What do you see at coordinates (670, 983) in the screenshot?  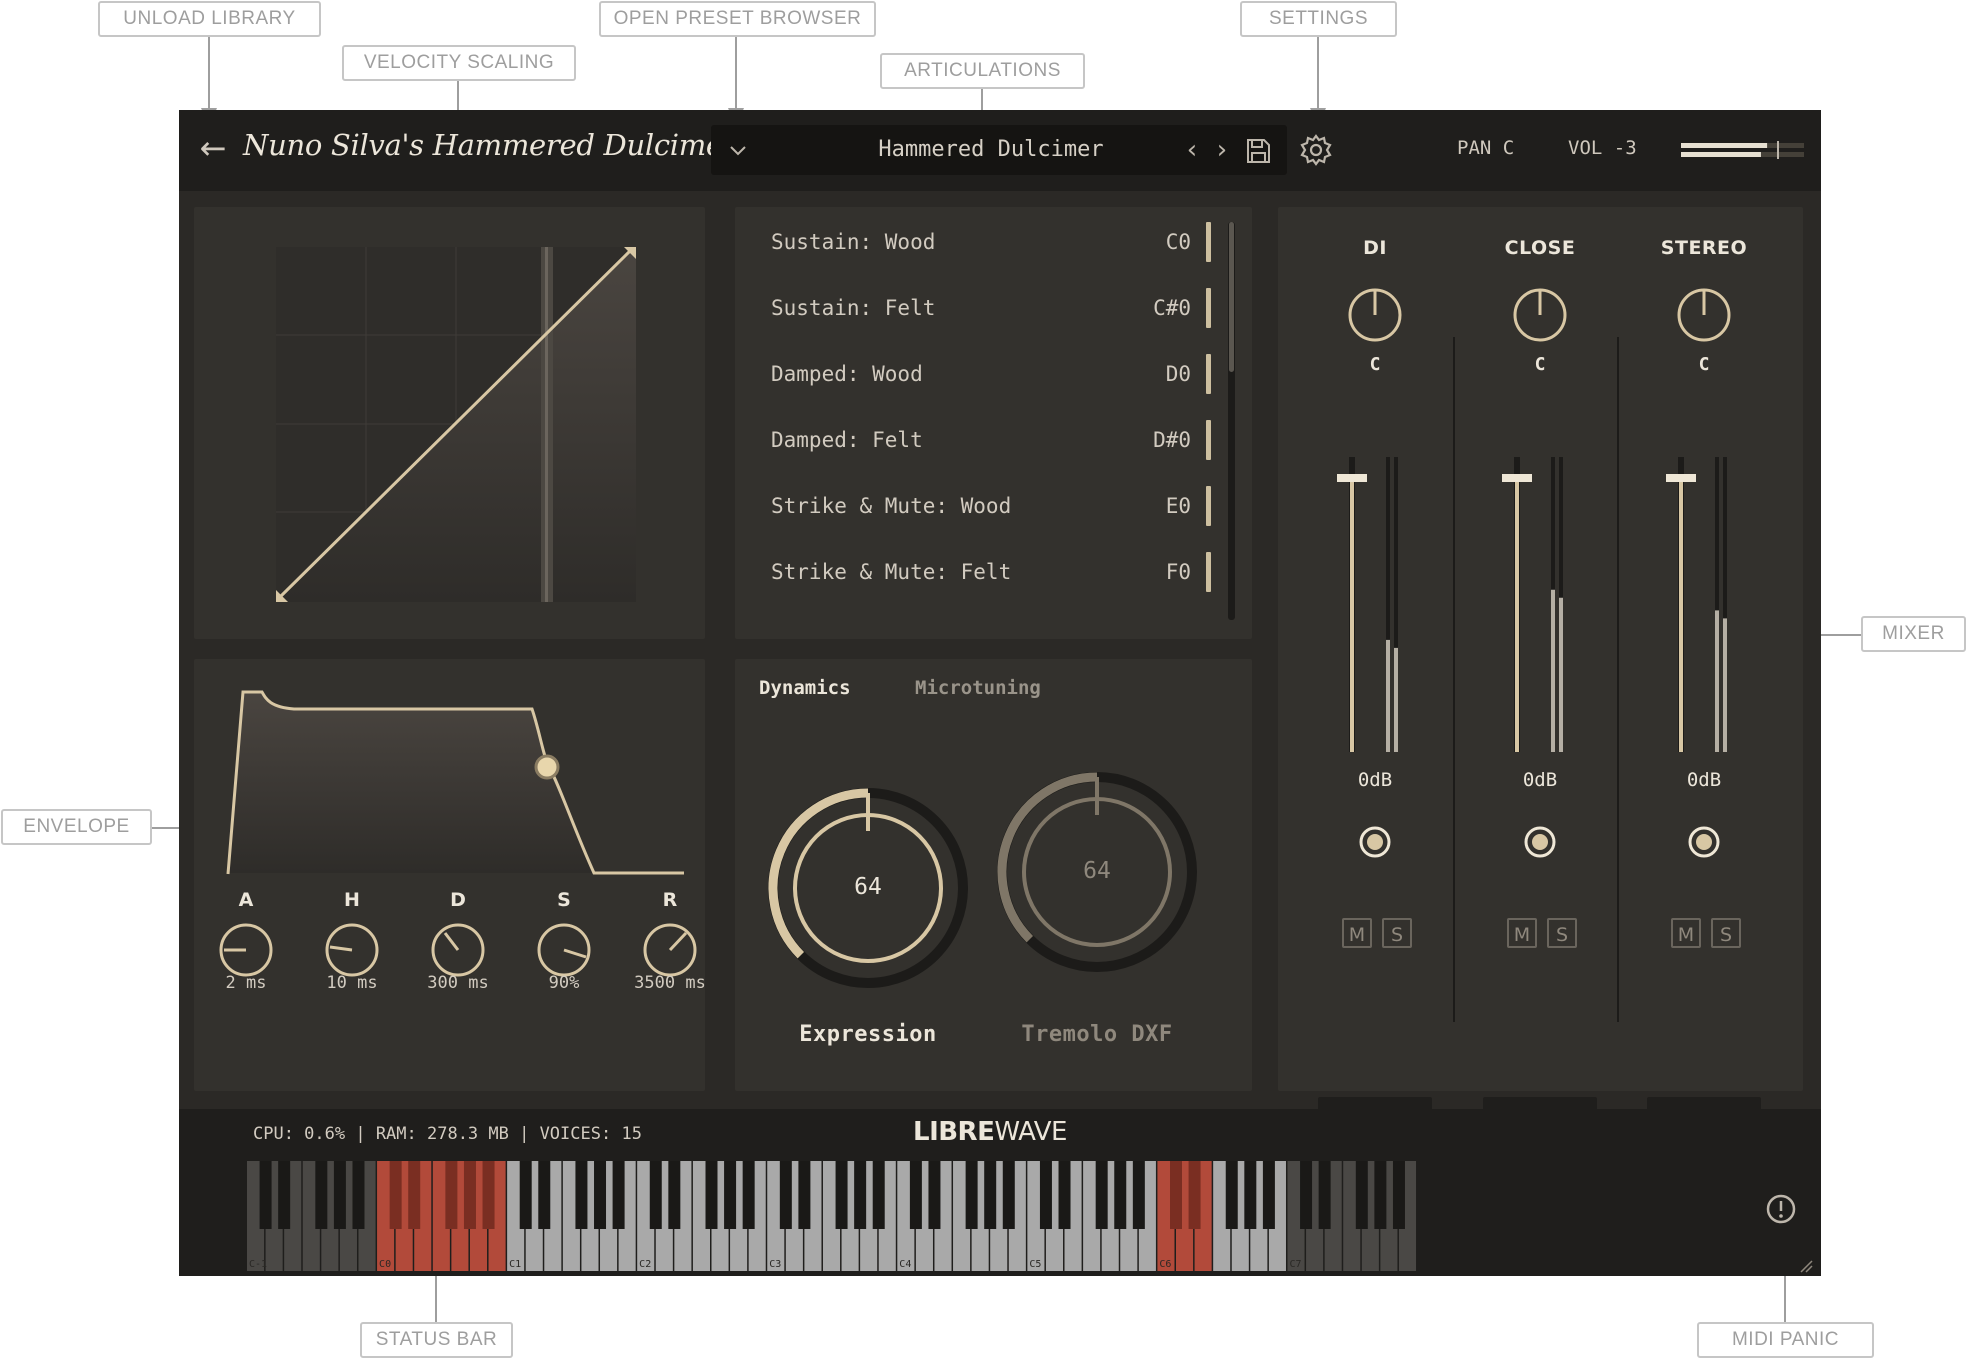 I see `release-value: 3500 ms` at bounding box center [670, 983].